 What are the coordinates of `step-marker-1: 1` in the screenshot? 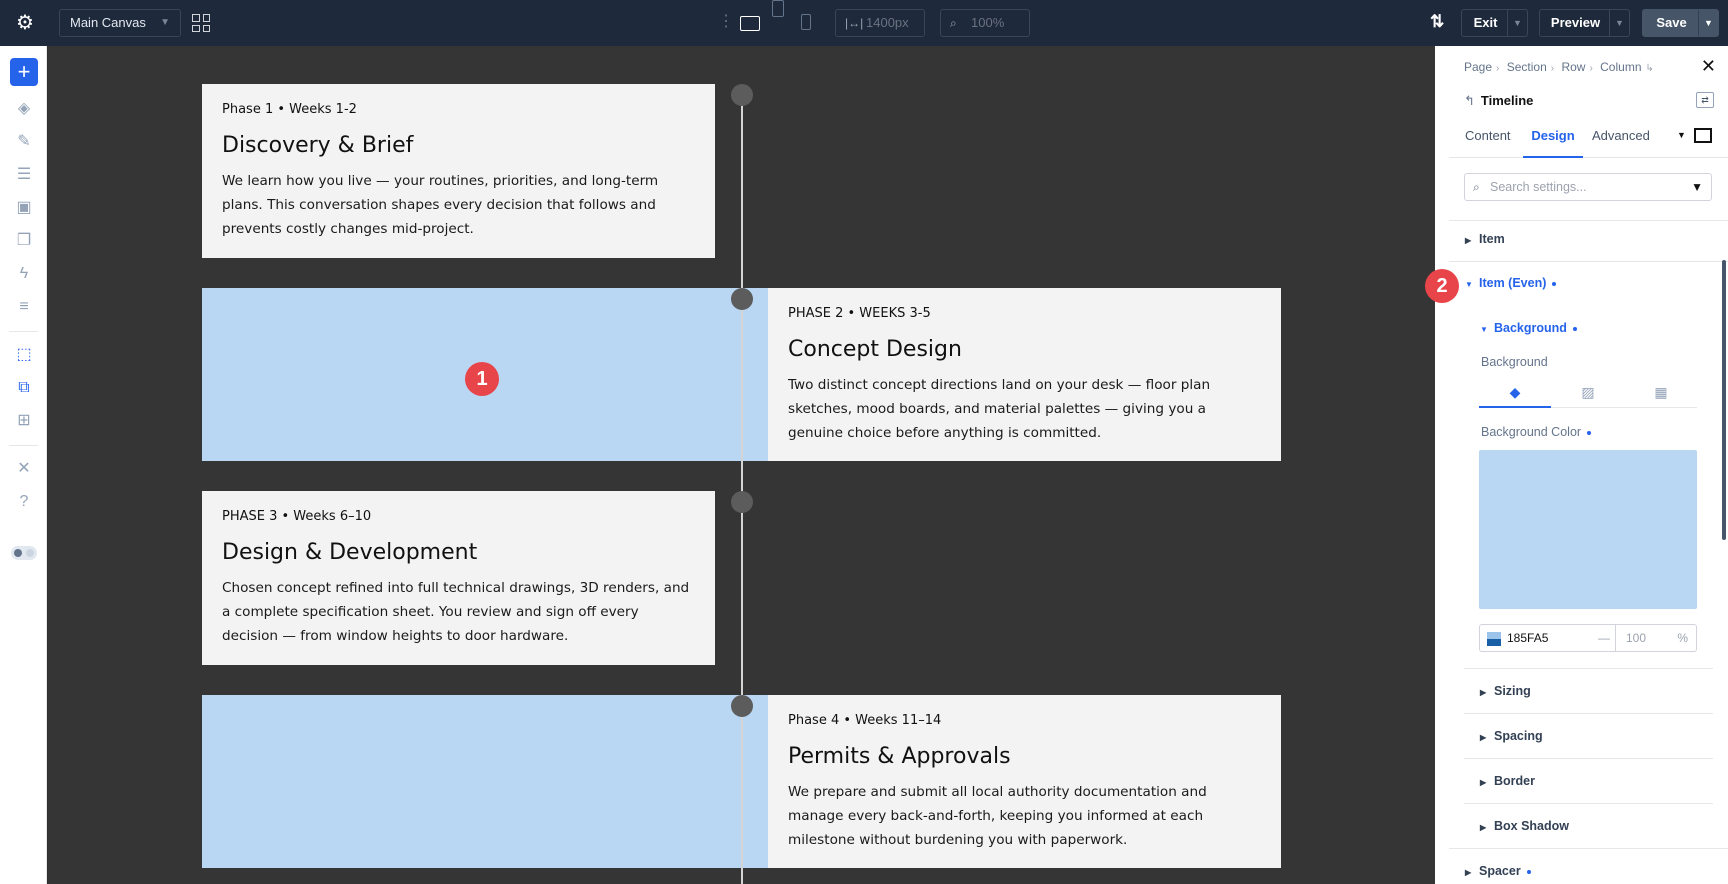 It's located at (482, 379).